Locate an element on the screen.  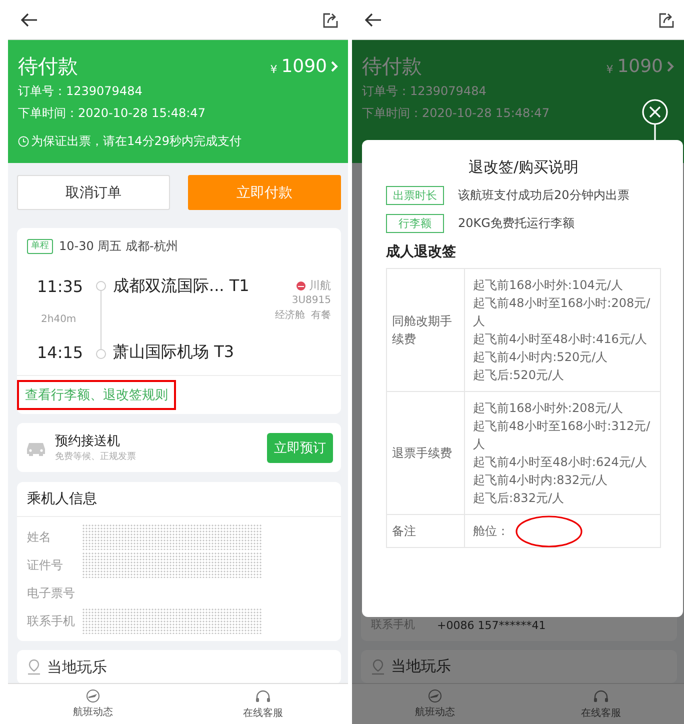
phone-number: +0086 157******41 is located at coordinates (491, 625).